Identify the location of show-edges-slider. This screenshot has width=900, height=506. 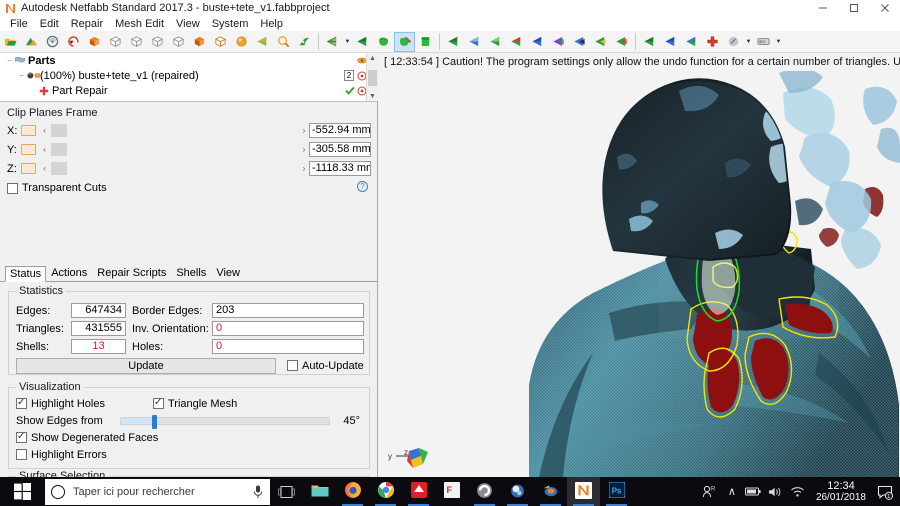
(225, 421).